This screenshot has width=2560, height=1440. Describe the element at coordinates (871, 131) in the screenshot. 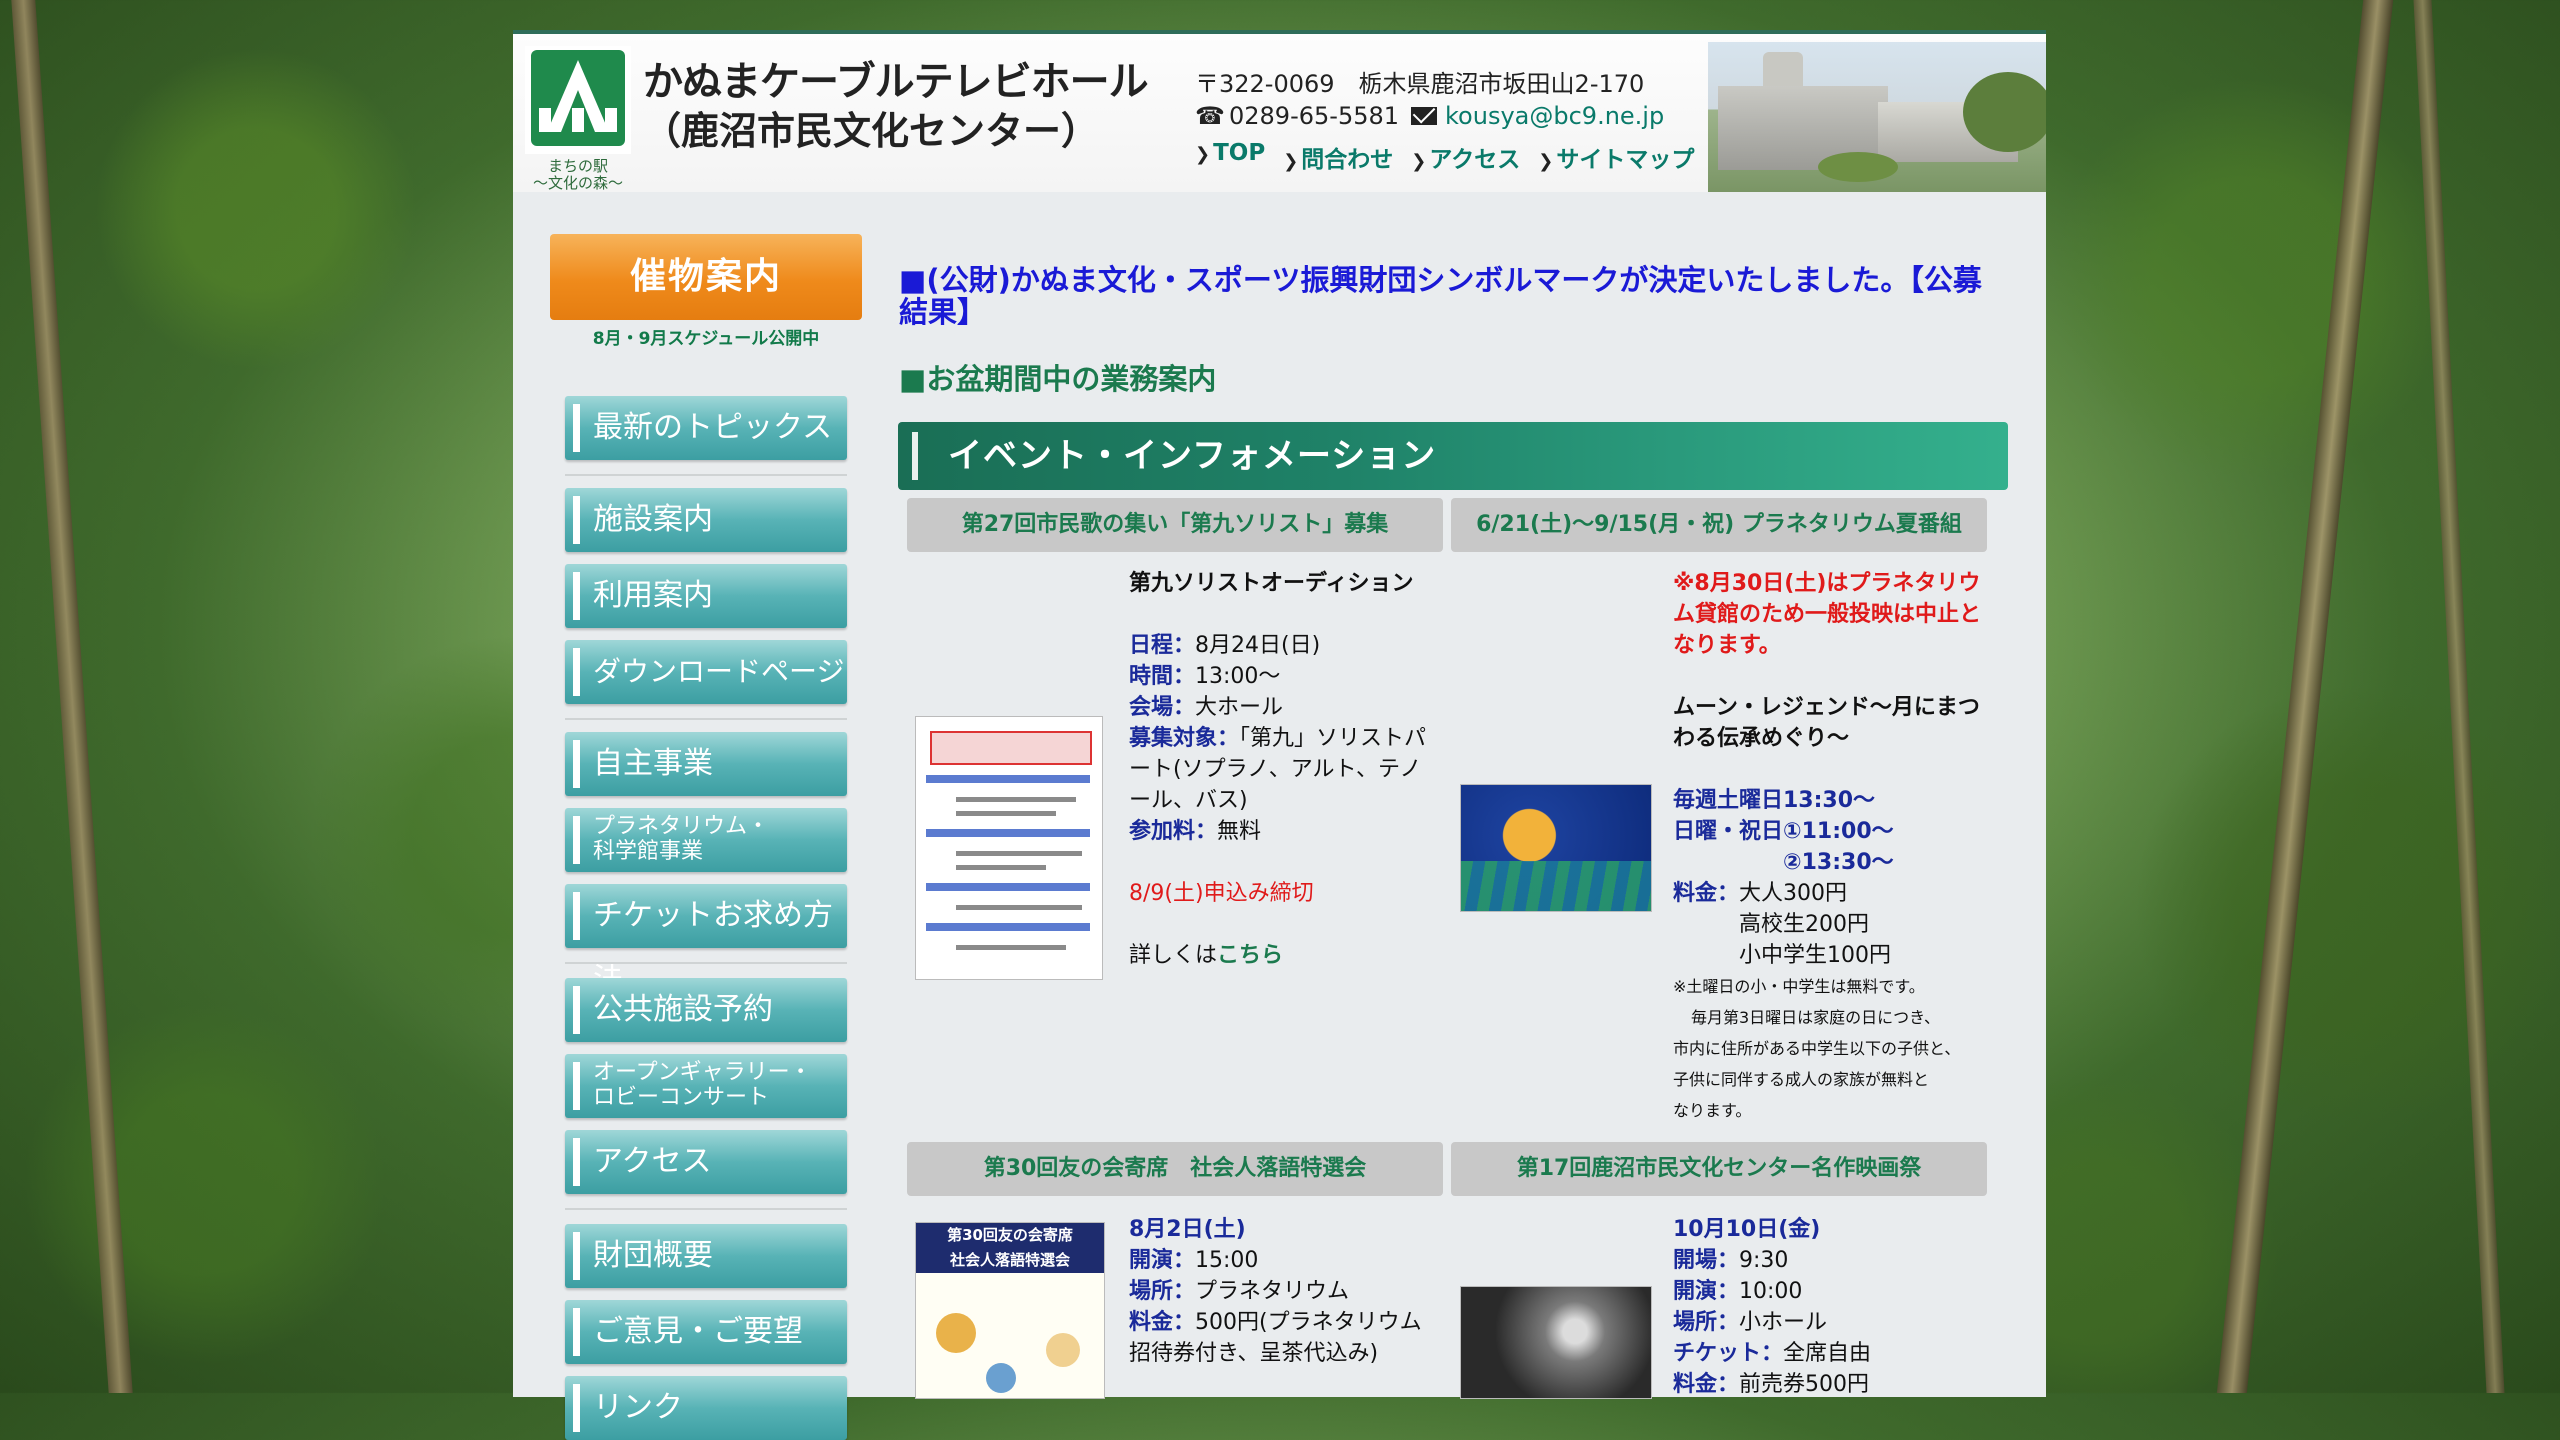

I see `site-subtitle: （鹿沼市民文化センター）` at that location.